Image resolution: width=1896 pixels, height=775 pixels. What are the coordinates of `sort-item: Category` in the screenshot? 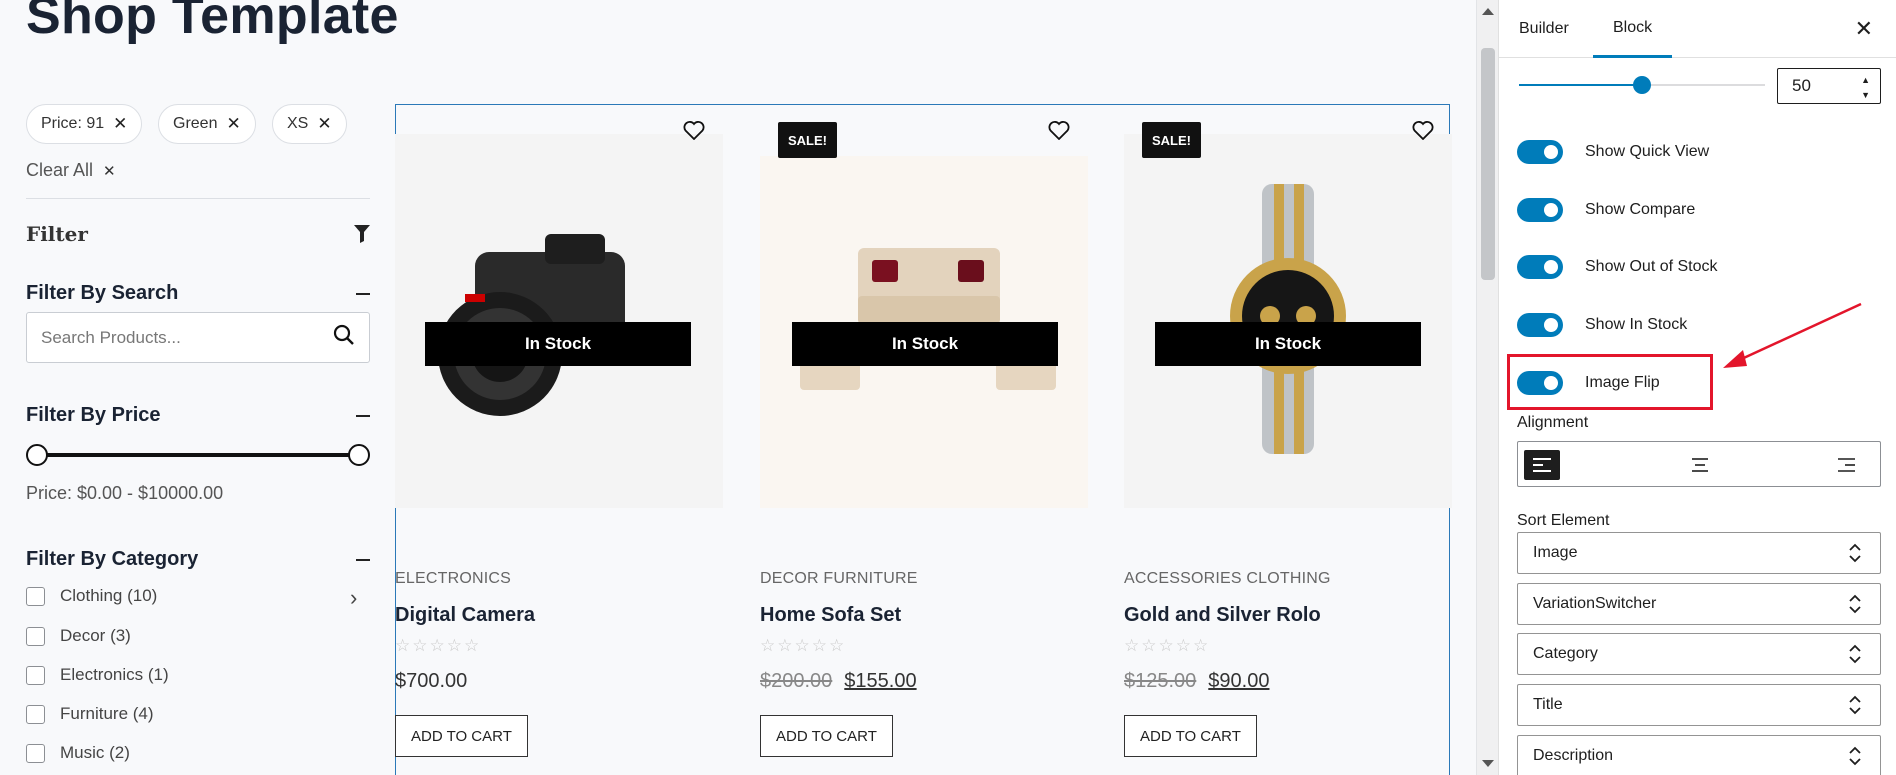 It's located at (1699, 654).